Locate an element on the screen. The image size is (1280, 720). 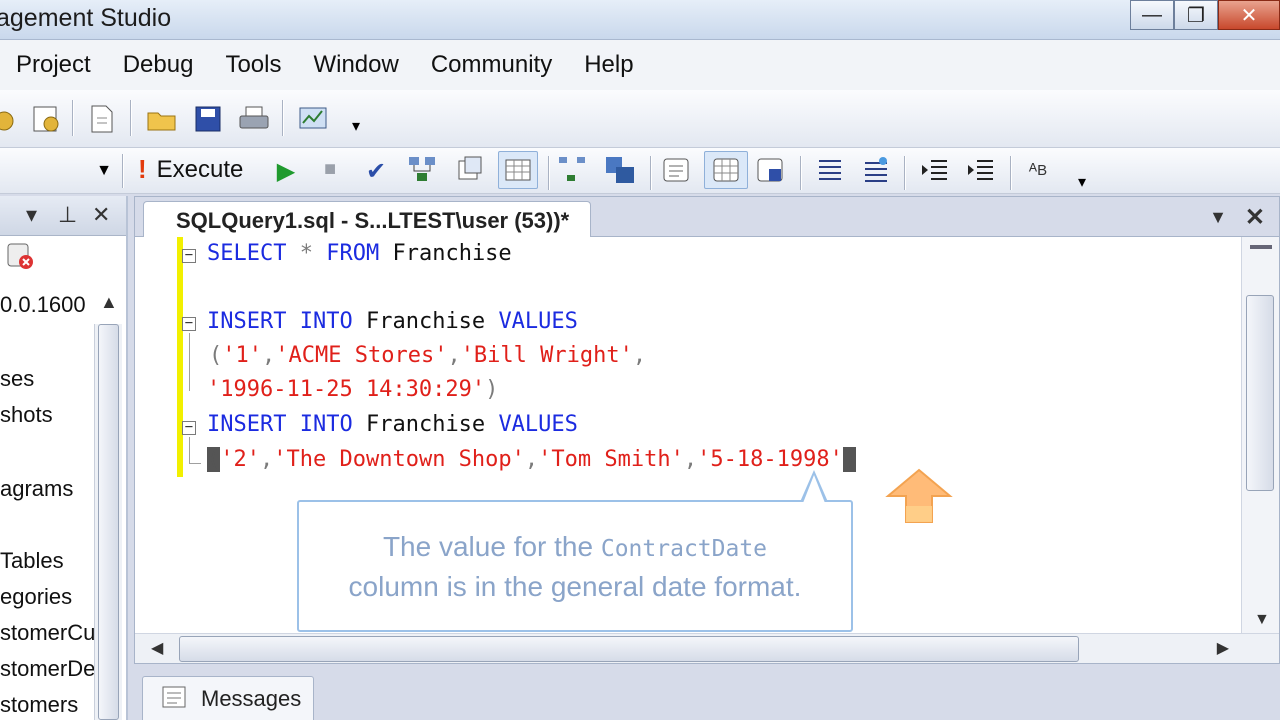
database-dropdown-icon: ▼ is located at coordinates (104, 171).